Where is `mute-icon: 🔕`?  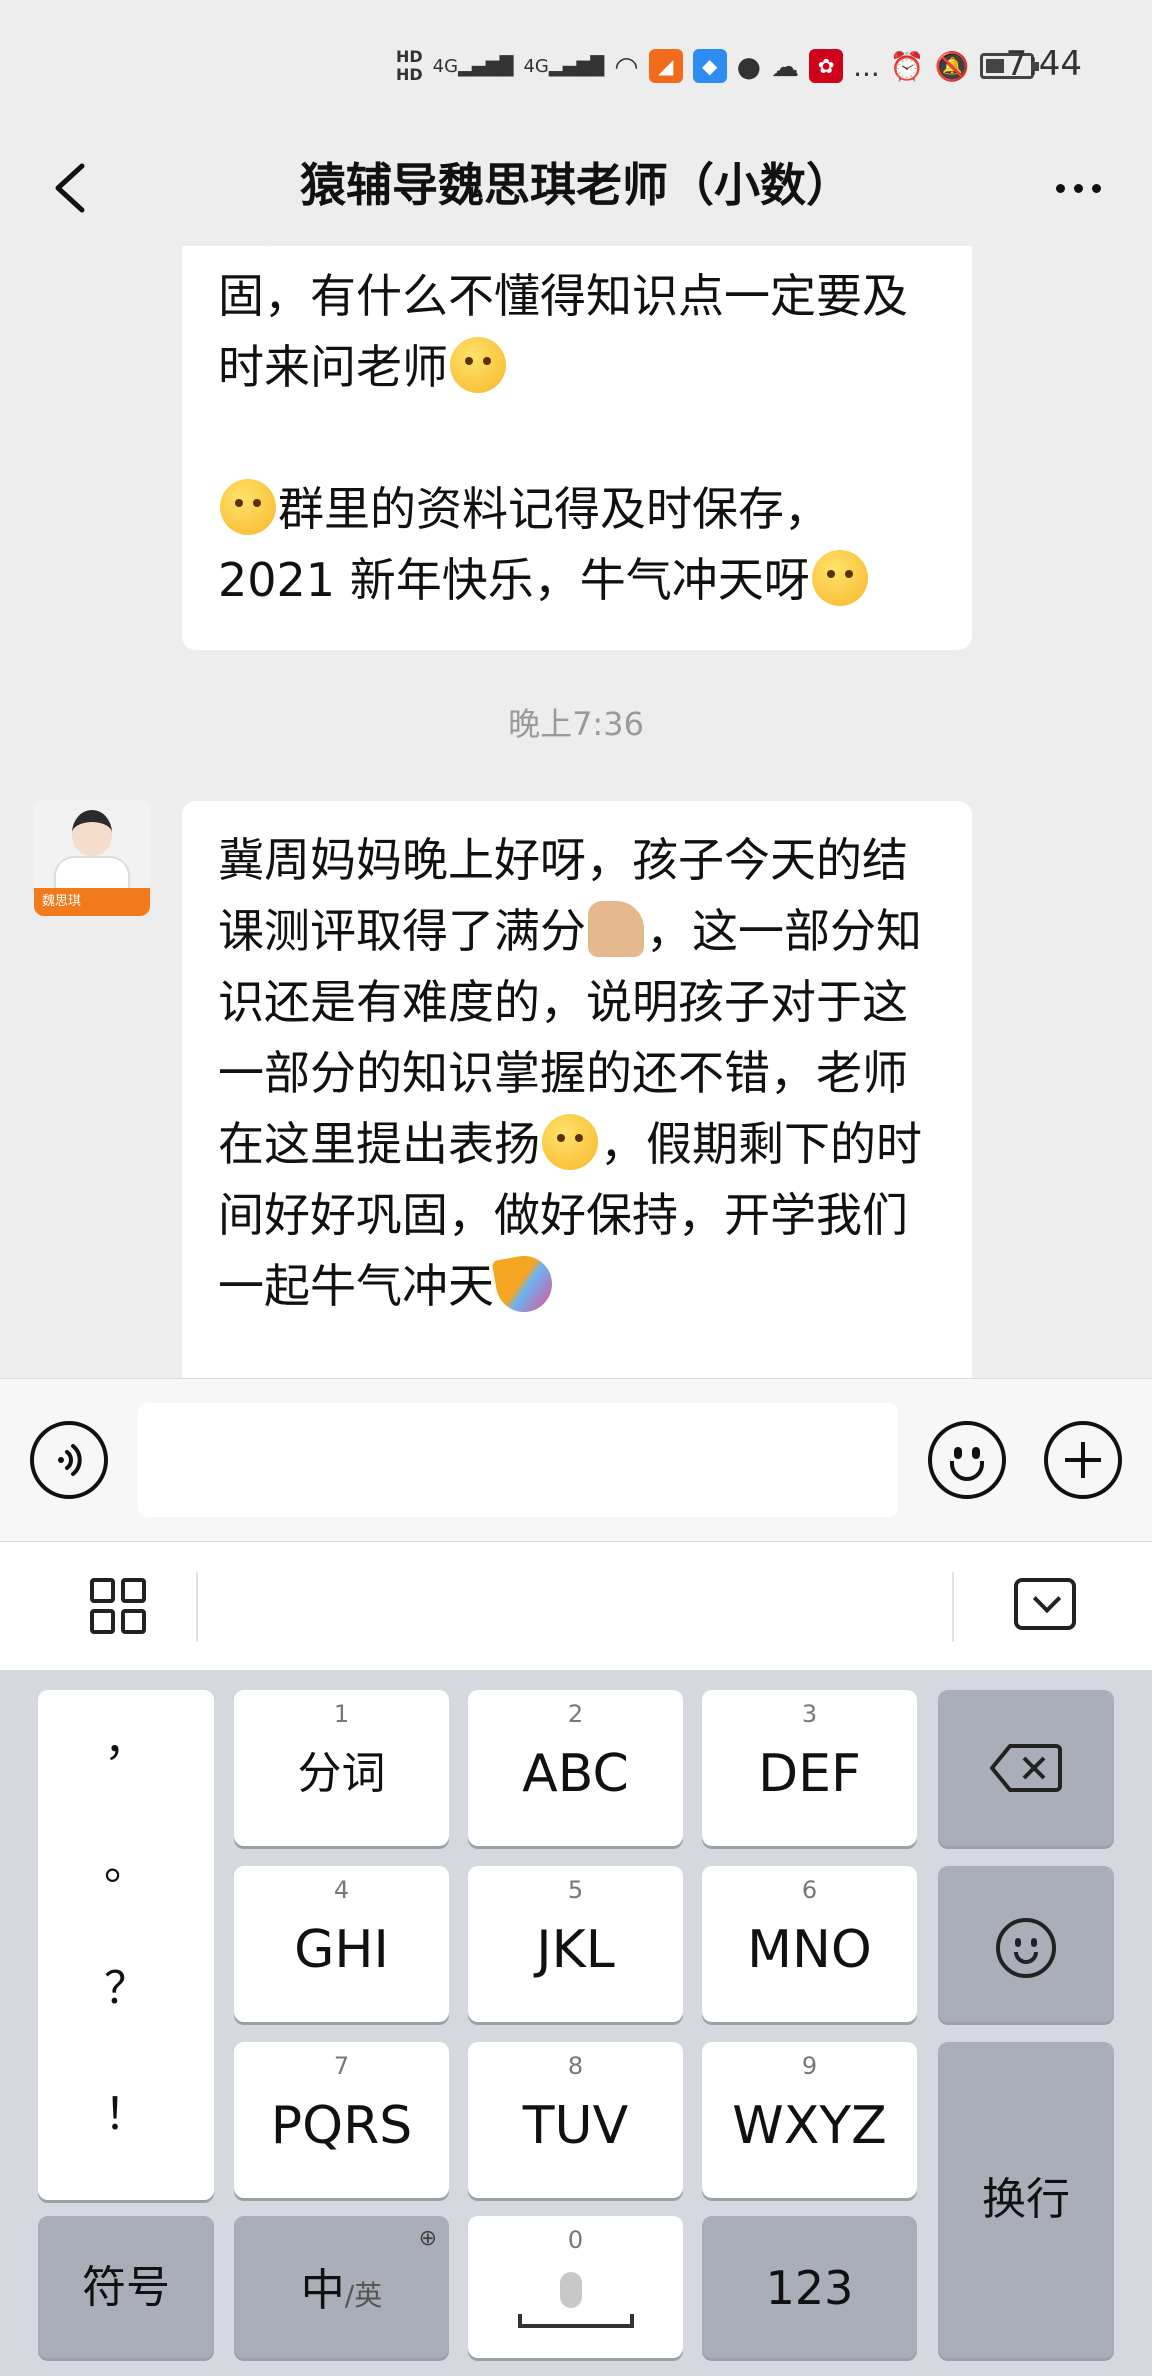
mute-icon: 🔕 is located at coordinates (952, 66).